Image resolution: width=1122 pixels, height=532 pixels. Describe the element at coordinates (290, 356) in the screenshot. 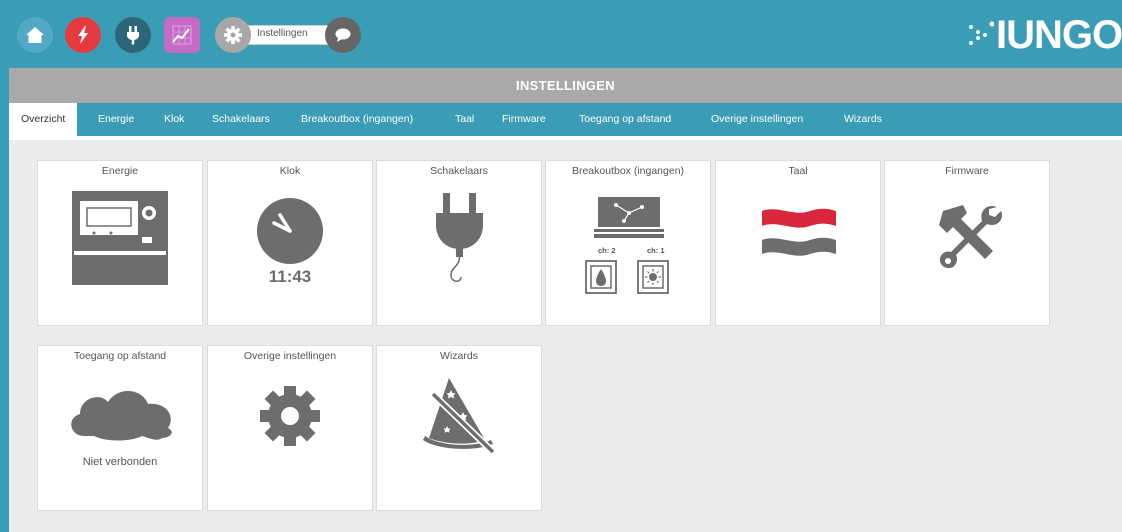

I see `tile-title: Overige instellingen` at that location.